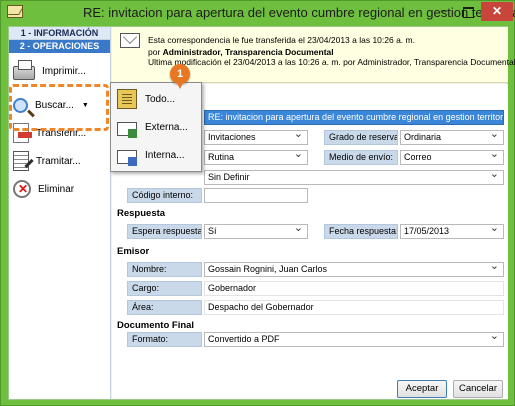 This screenshot has height=406, width=515. Describe the element at coordinates (127, 99) in the screenshot. I see `folder-cabinet-icon` at that location.